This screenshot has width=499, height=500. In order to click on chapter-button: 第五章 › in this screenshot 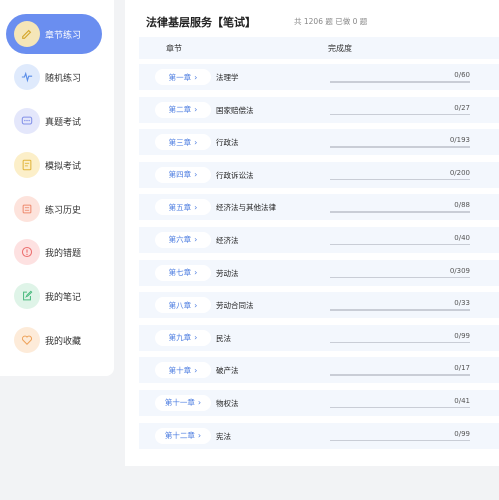, I will do `click(183, 207)`.